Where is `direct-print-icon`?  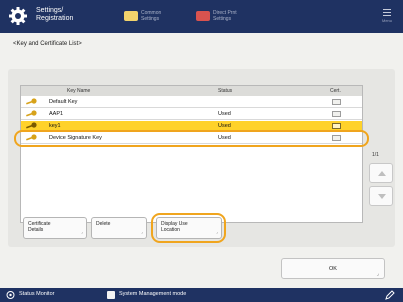 direct-print-icon is located at coordinates (203, 16).